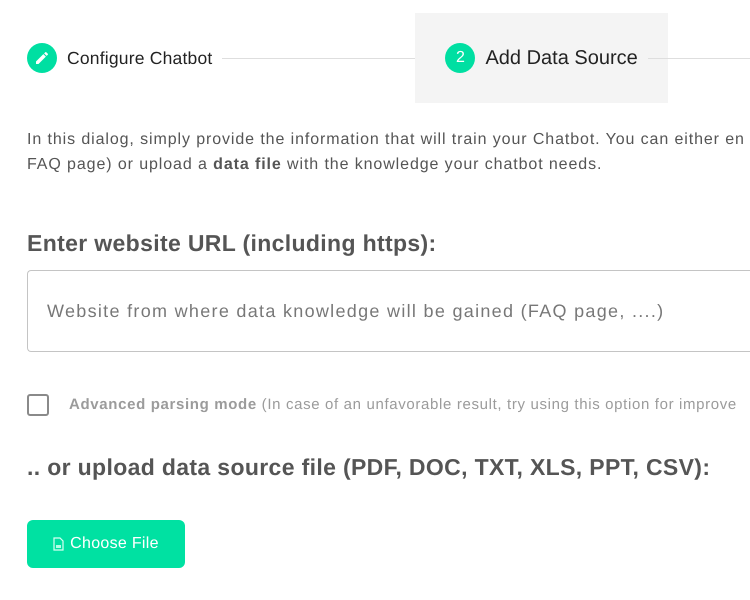 The width and height of the screenshot is (750, 600). Describe the element at coordinates (38, 405) in the screenshot. I see `checkbox` at that location.